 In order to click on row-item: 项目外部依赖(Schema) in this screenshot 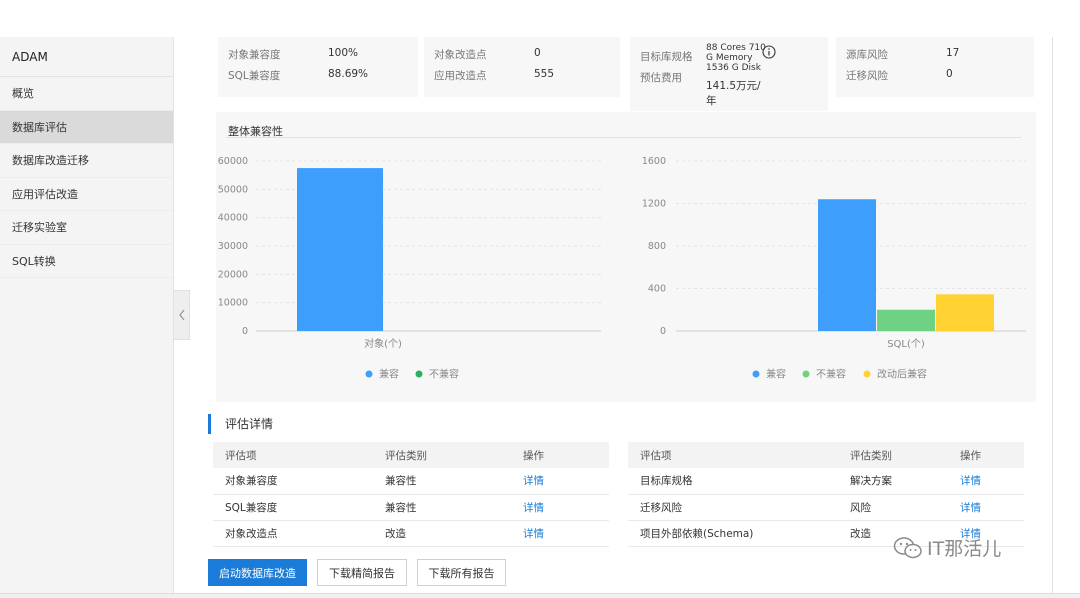, I will do `click(733, 533)`.